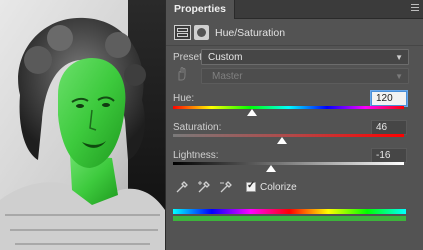 The width and height of the screenshot is (423, 250). Describe the element at coordinates (294, 9) in the screenshot. I see `panel-tabbar: Properties` at that location.